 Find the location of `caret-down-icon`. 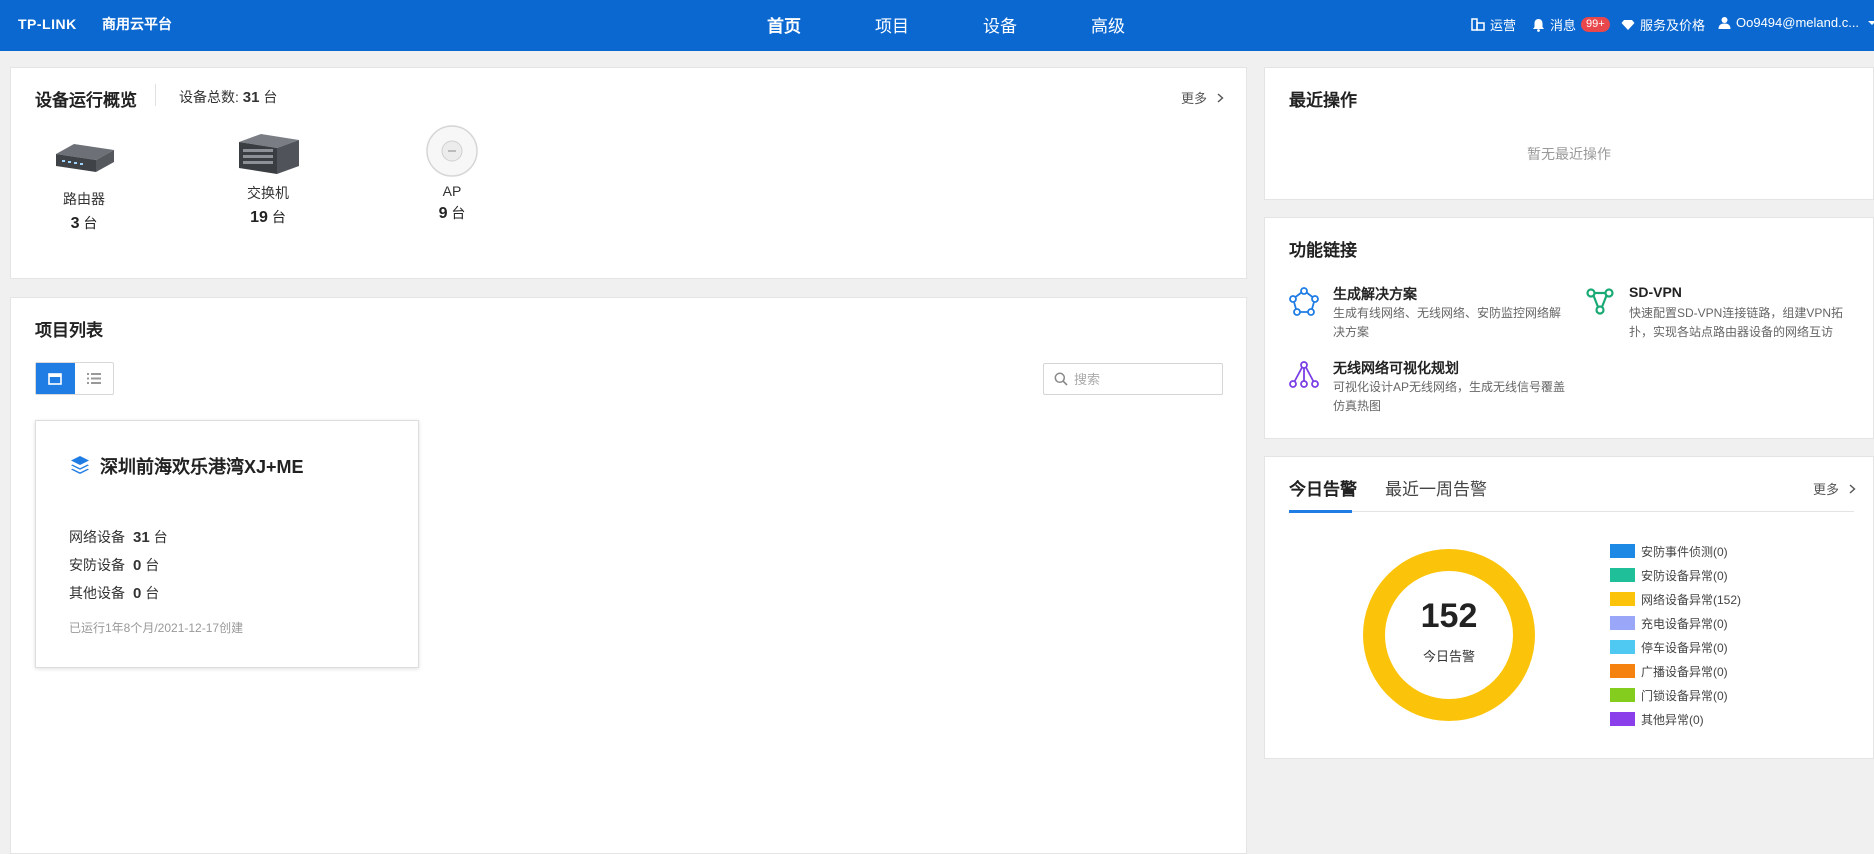

caret-down-icon is located at coordinates (1871, 22).